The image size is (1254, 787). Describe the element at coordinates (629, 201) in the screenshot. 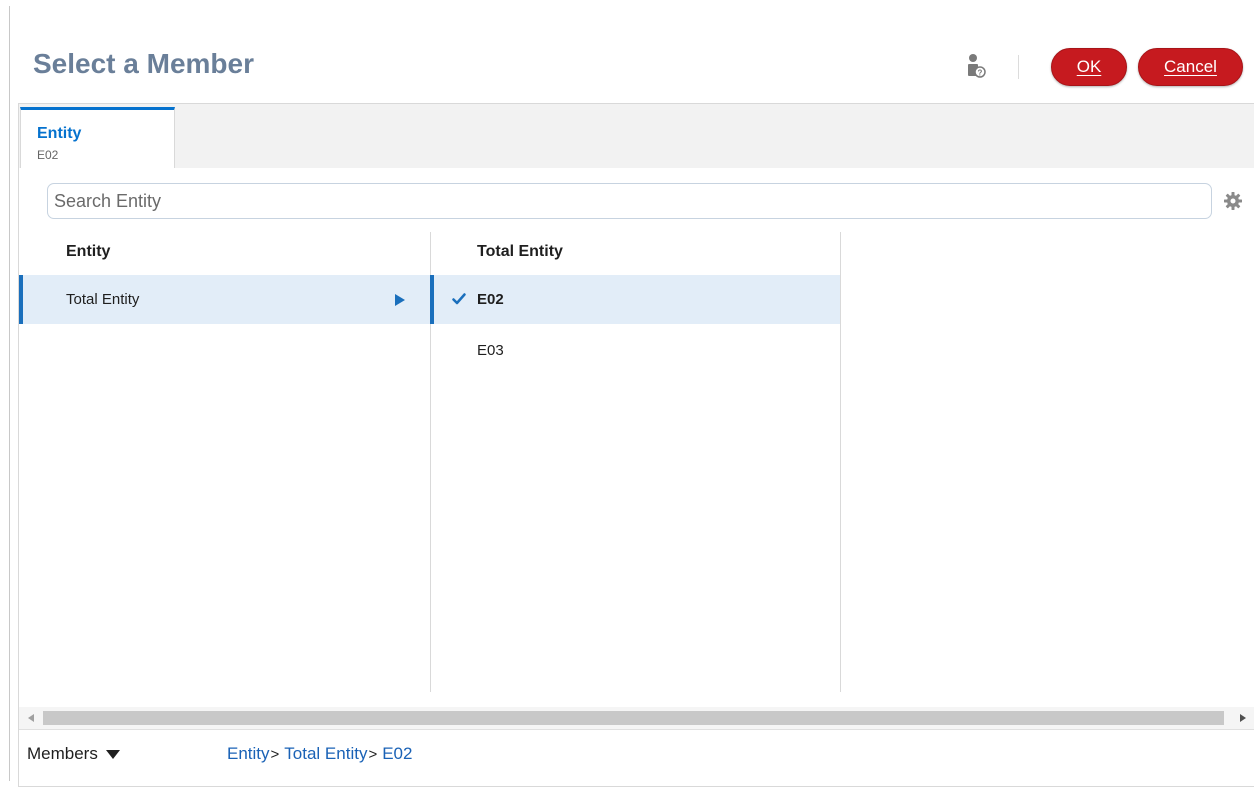

I see `search-input` at that location.